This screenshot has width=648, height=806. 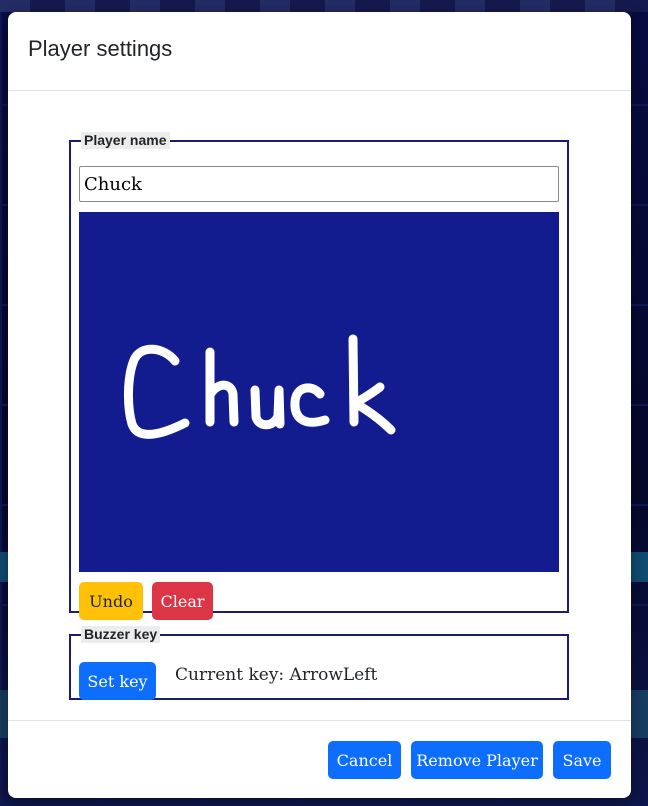 What do you see at coordinates (276, 675) in the screenshot?
I see `current-key-label: Current key: ArrowLeft` at bounding box center [276, 675].